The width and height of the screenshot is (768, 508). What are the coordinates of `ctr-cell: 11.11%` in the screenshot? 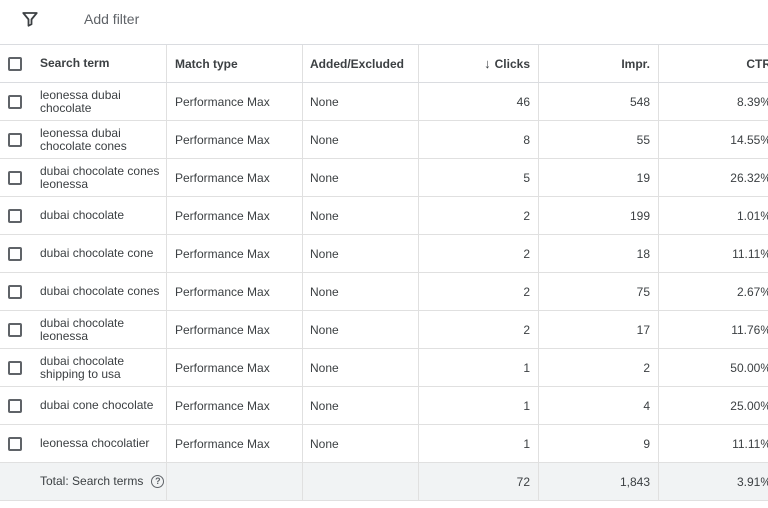 It's located at (750, 253).